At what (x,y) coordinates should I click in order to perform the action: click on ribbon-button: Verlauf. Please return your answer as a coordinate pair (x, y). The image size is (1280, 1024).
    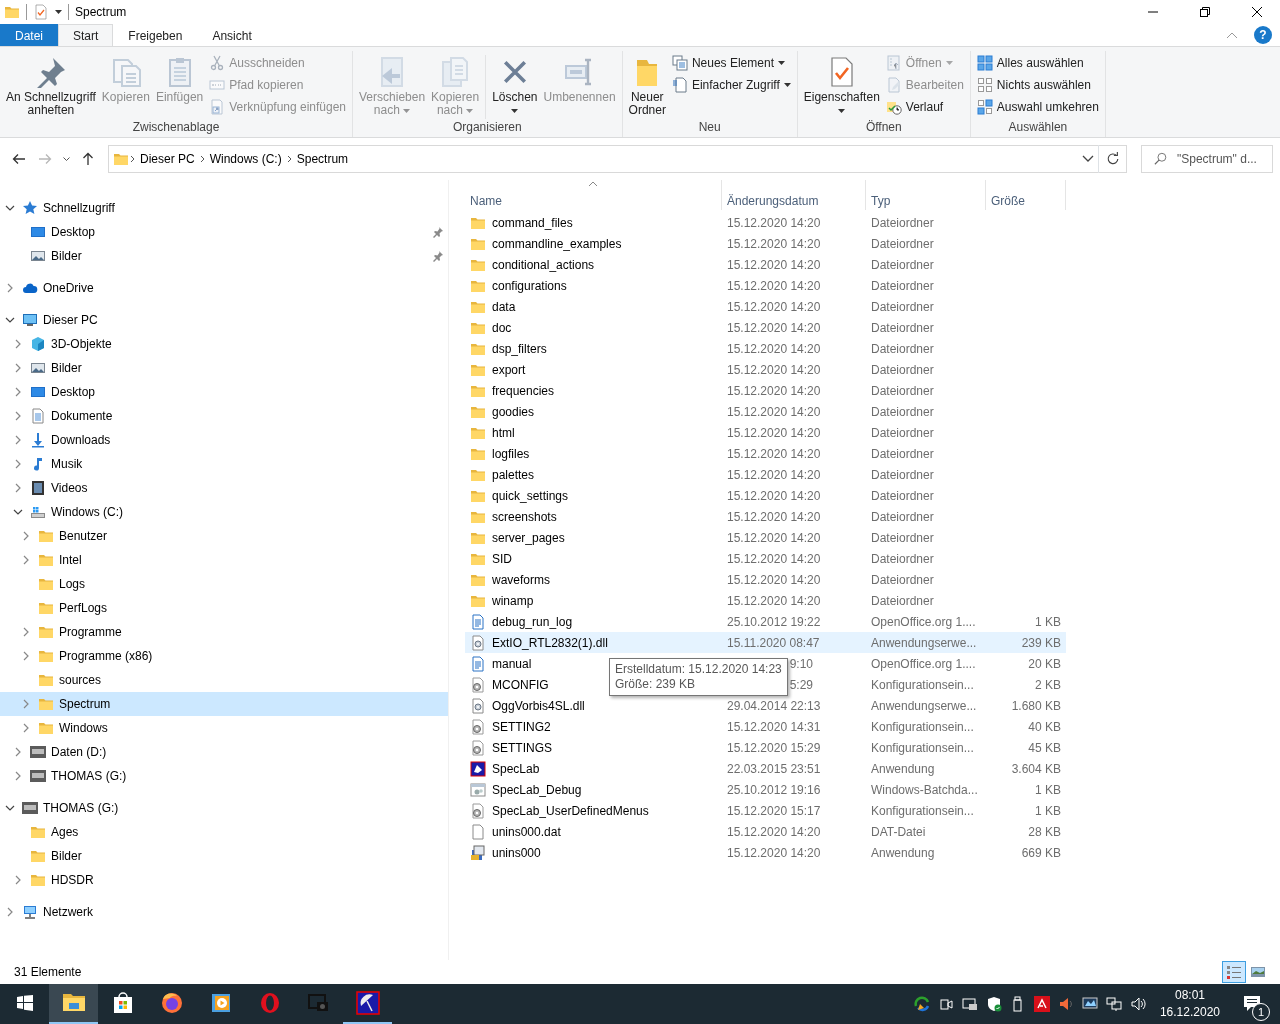
    Looking at the image, I should click on (924, 107).